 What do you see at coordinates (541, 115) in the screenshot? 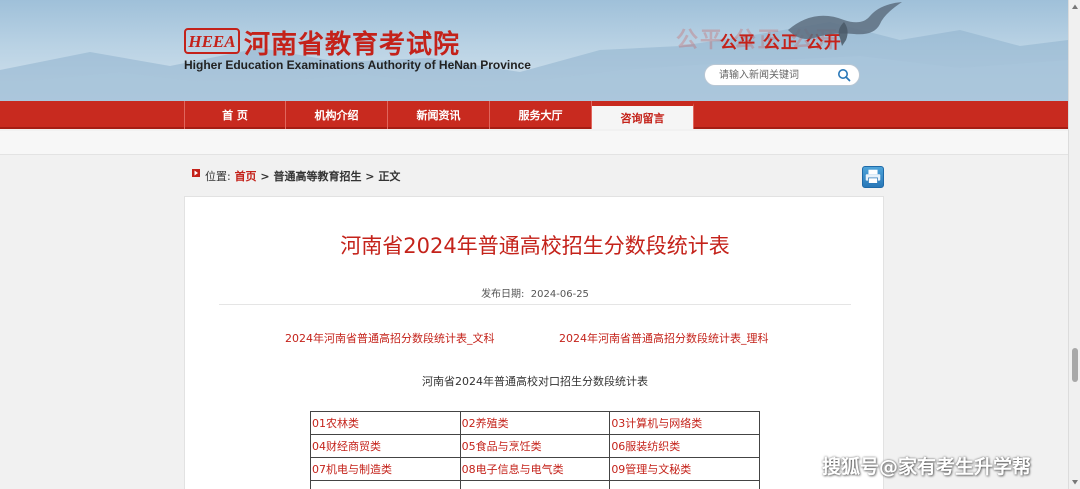
I see `nav-item-services: 服务大厅` at bounding box center [541, 115].